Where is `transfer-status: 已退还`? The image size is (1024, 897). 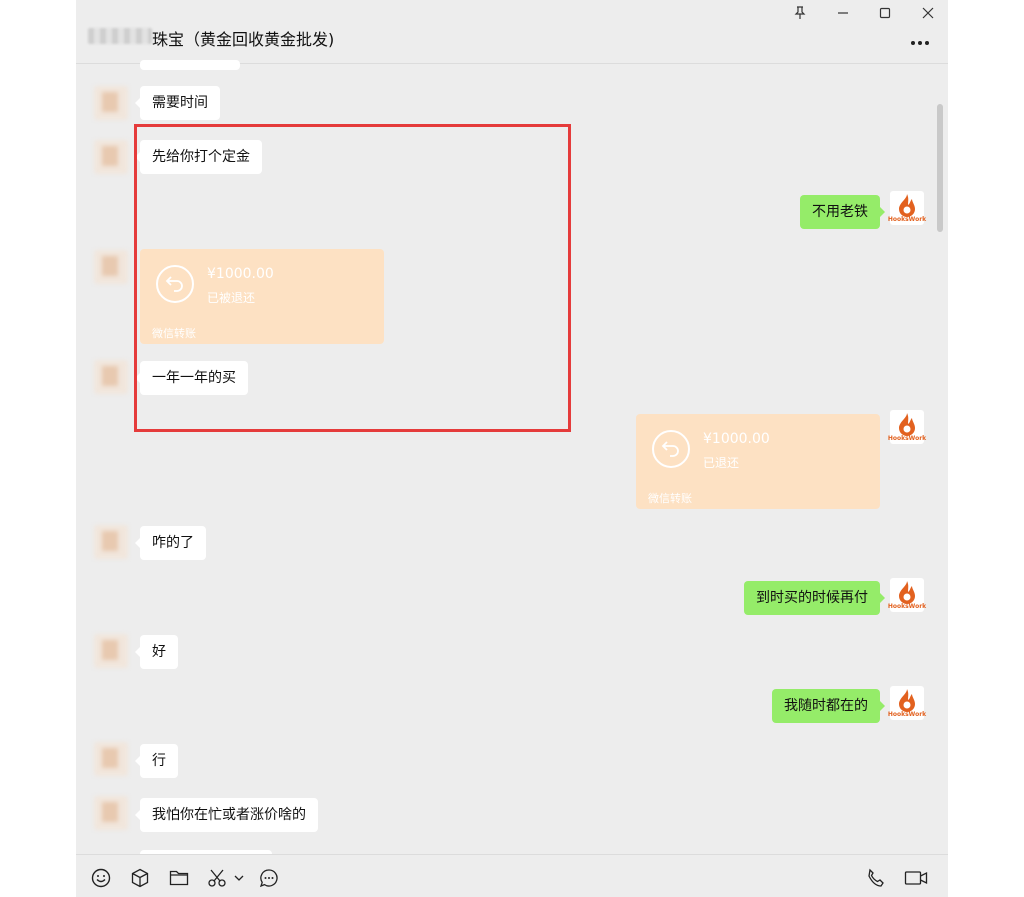
transfer-status: 已退还 is located at coordinates (721, 463).